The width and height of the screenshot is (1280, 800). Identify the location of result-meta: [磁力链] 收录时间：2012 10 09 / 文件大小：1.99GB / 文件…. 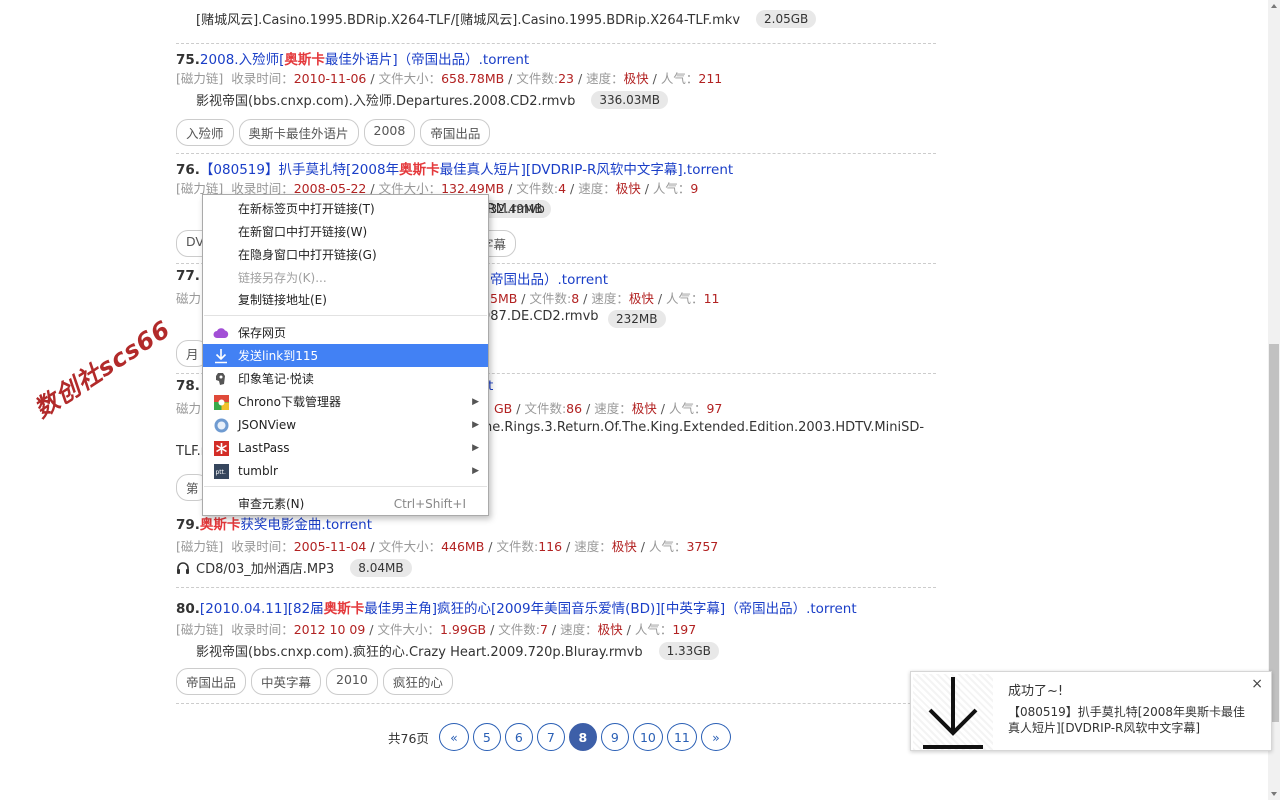
(436, 629).